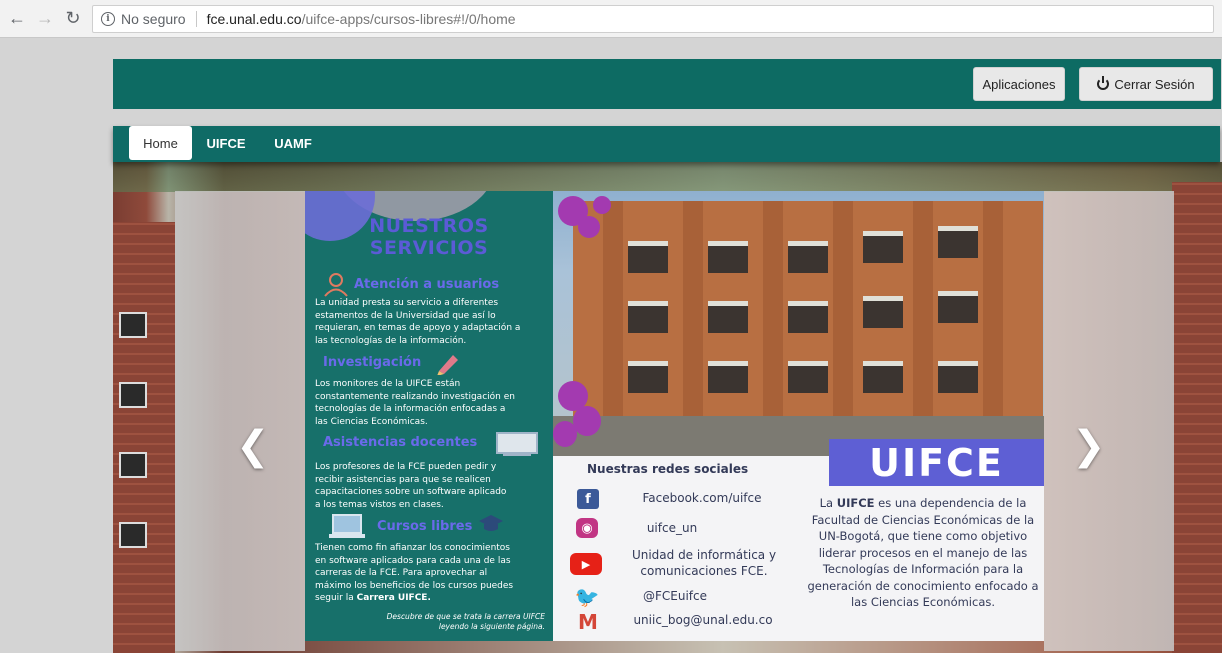  Describe the element at coordinates (667, 84) in the screenshot. I see `app-header: Aplicaciones Cerrar Sesión` at that location.